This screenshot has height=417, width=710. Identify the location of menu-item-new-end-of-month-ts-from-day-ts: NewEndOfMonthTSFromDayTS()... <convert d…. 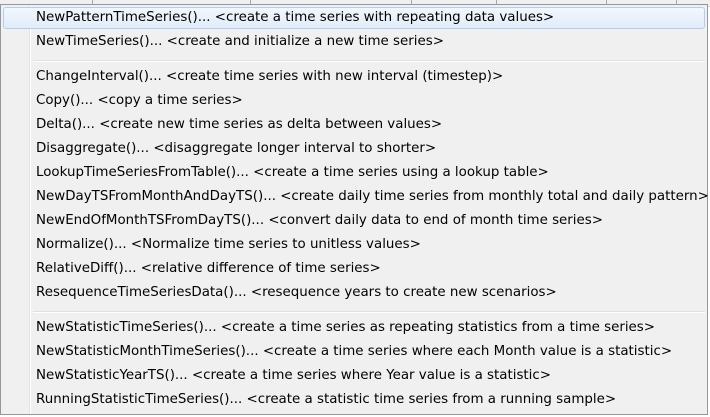
(354, 222).